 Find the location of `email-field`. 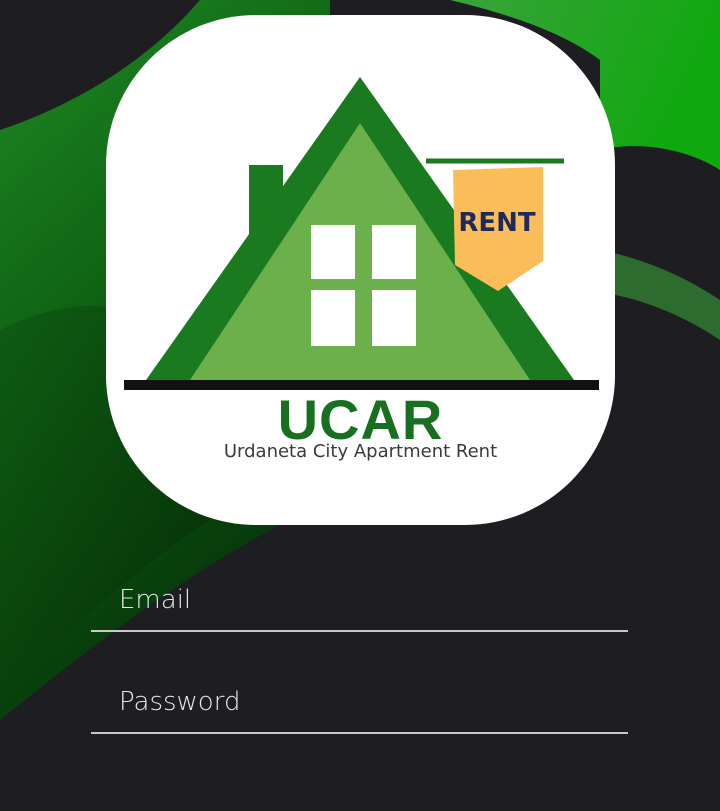

email-field is located at coordinates (359, 601).